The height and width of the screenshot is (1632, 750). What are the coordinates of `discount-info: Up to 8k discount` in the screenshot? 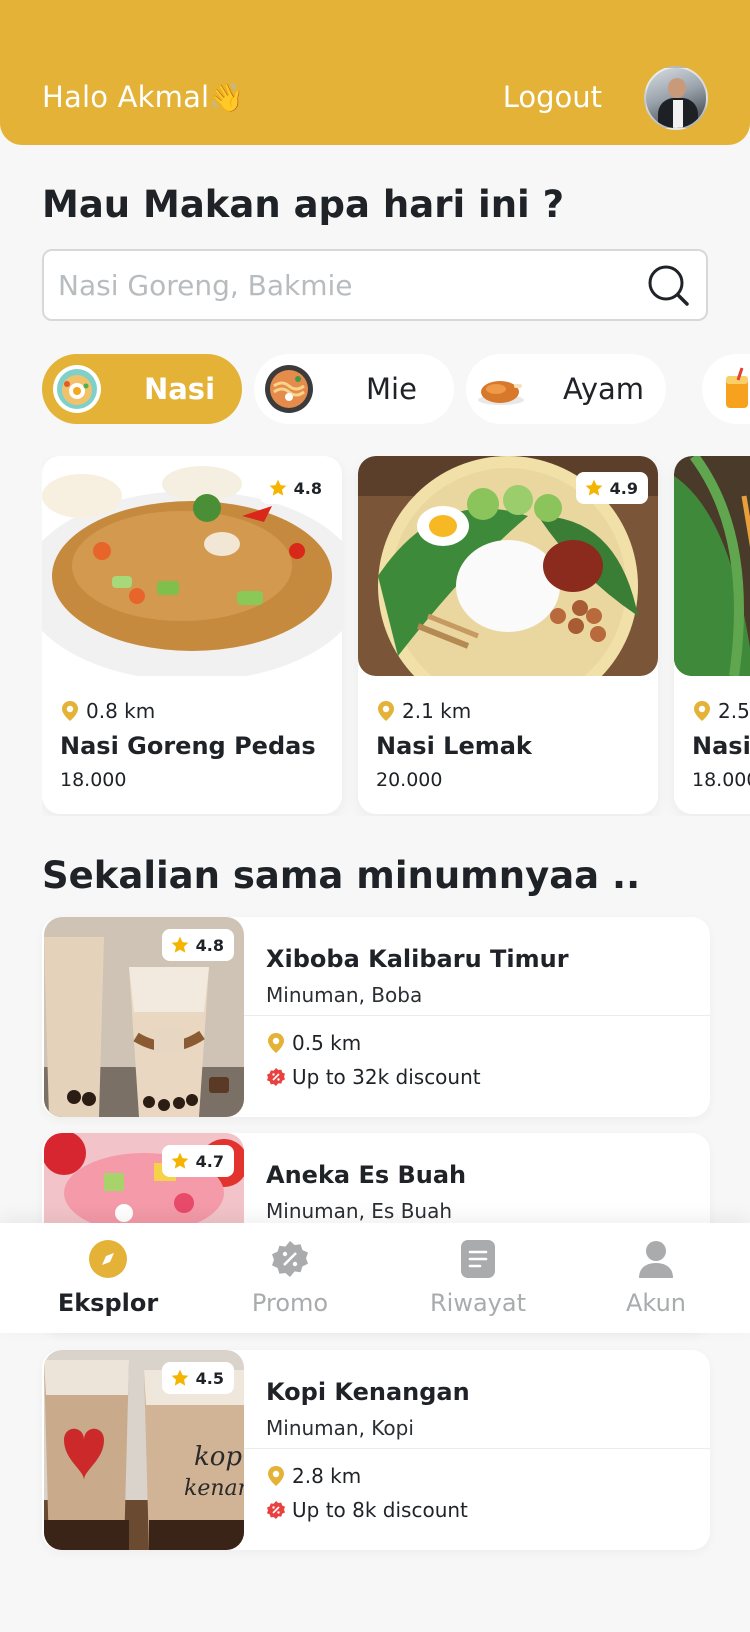 It's located at (367, 1510).